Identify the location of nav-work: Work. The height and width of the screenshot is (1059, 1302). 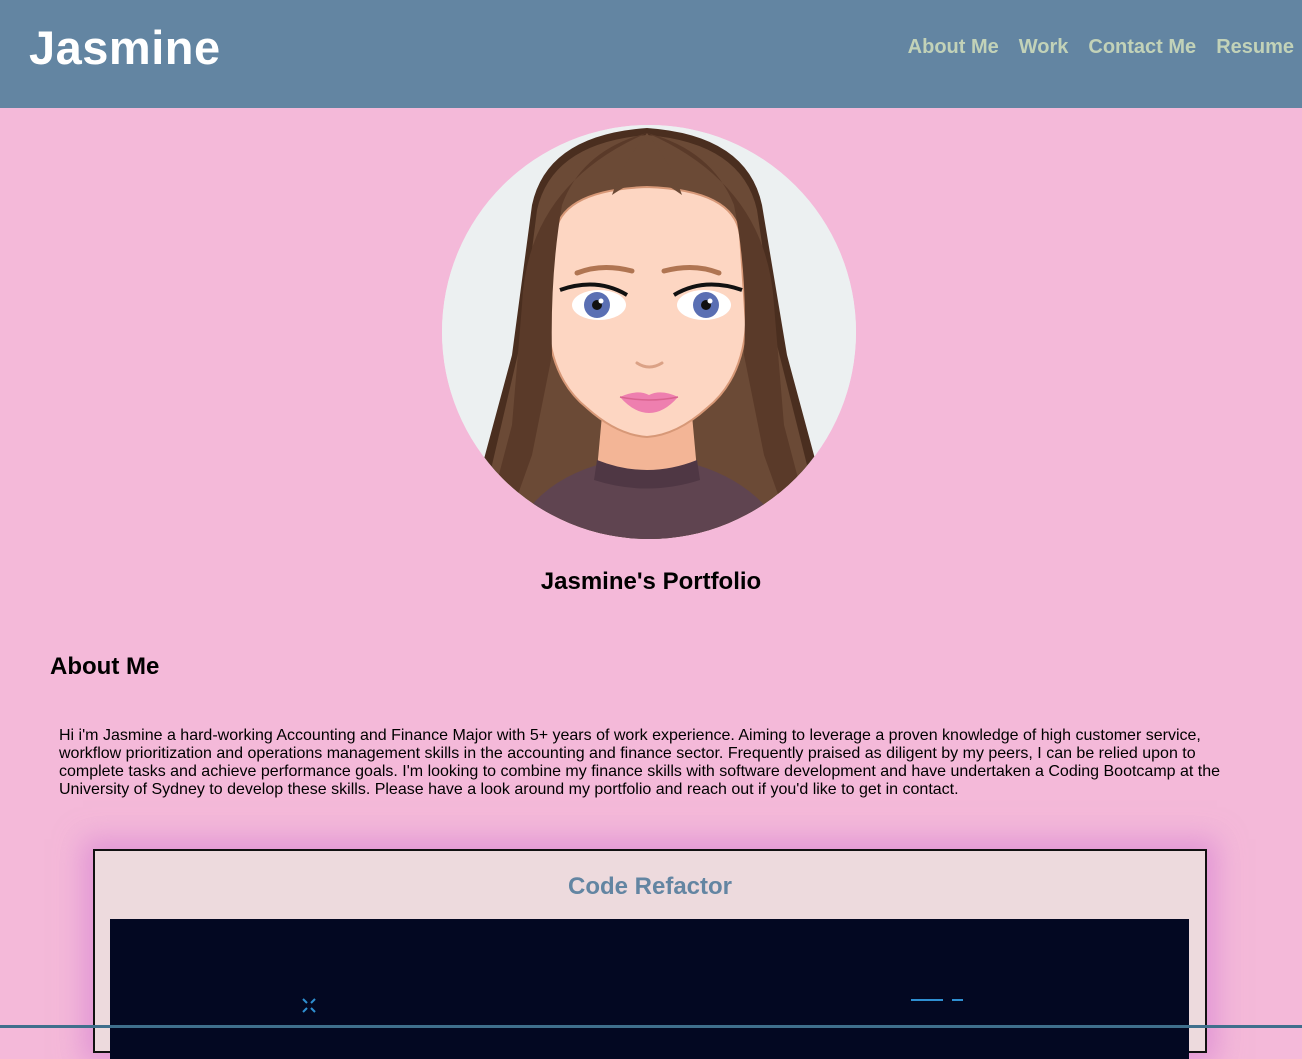
(1044, 47).